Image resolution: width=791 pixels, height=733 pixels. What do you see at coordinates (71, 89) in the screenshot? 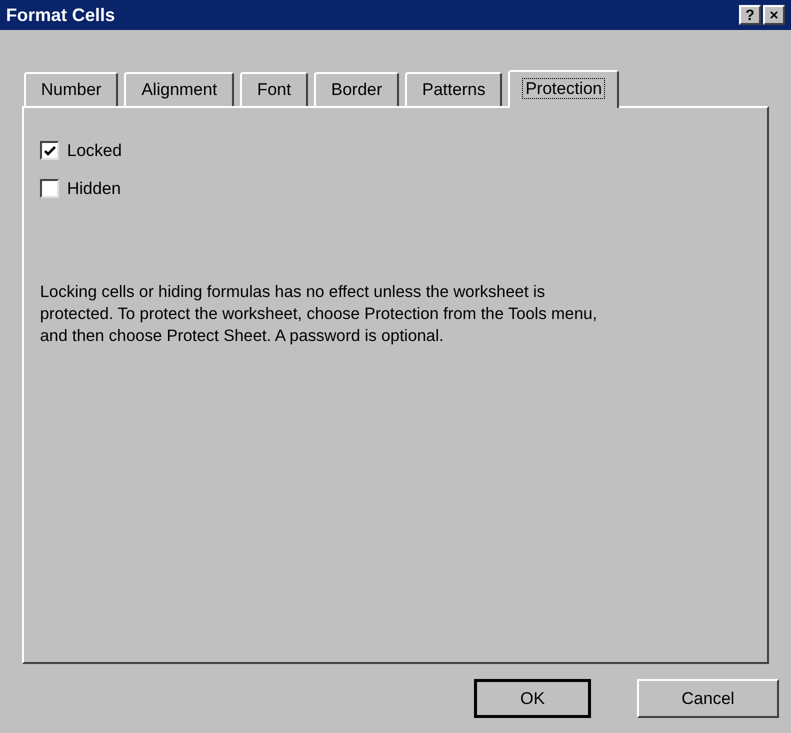
I see `tab: Number` at bounding box center [71, 89].